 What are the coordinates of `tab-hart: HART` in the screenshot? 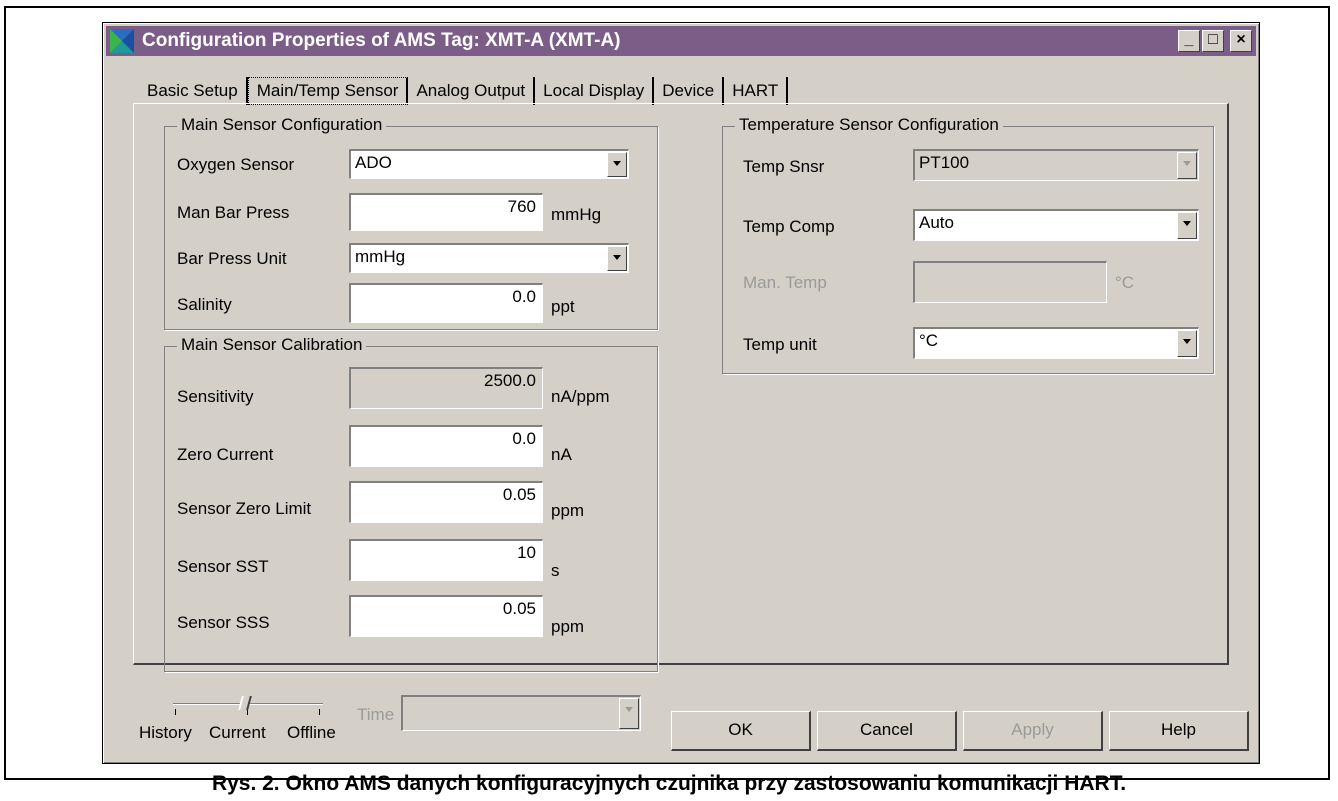 It's located at (756, 91).